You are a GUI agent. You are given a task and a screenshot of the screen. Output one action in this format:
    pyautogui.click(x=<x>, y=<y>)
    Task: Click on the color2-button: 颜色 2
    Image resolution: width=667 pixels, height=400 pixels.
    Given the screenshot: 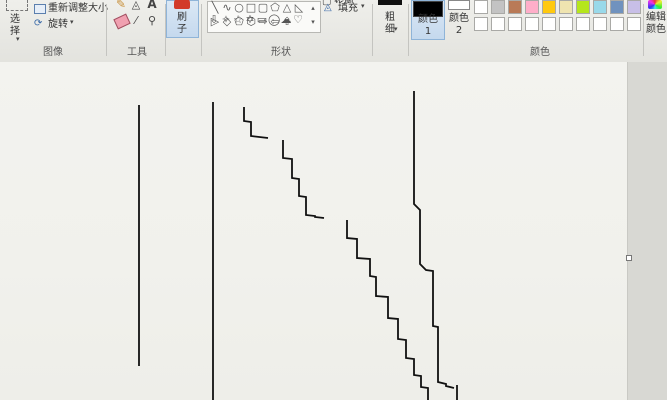 What is the action you would take?
    pyautogui.click(x=459, y=19)
    